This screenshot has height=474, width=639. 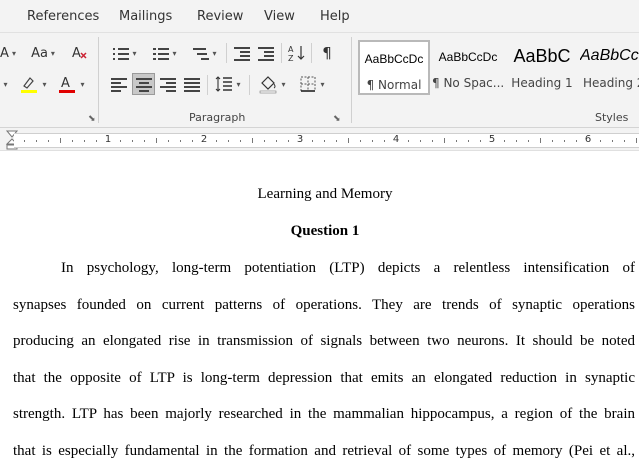 What do you see at coordinates (4, 84) in the screenshot?
I see `font-effects-caret-icon: ▾` at bounding box center [4, 84].